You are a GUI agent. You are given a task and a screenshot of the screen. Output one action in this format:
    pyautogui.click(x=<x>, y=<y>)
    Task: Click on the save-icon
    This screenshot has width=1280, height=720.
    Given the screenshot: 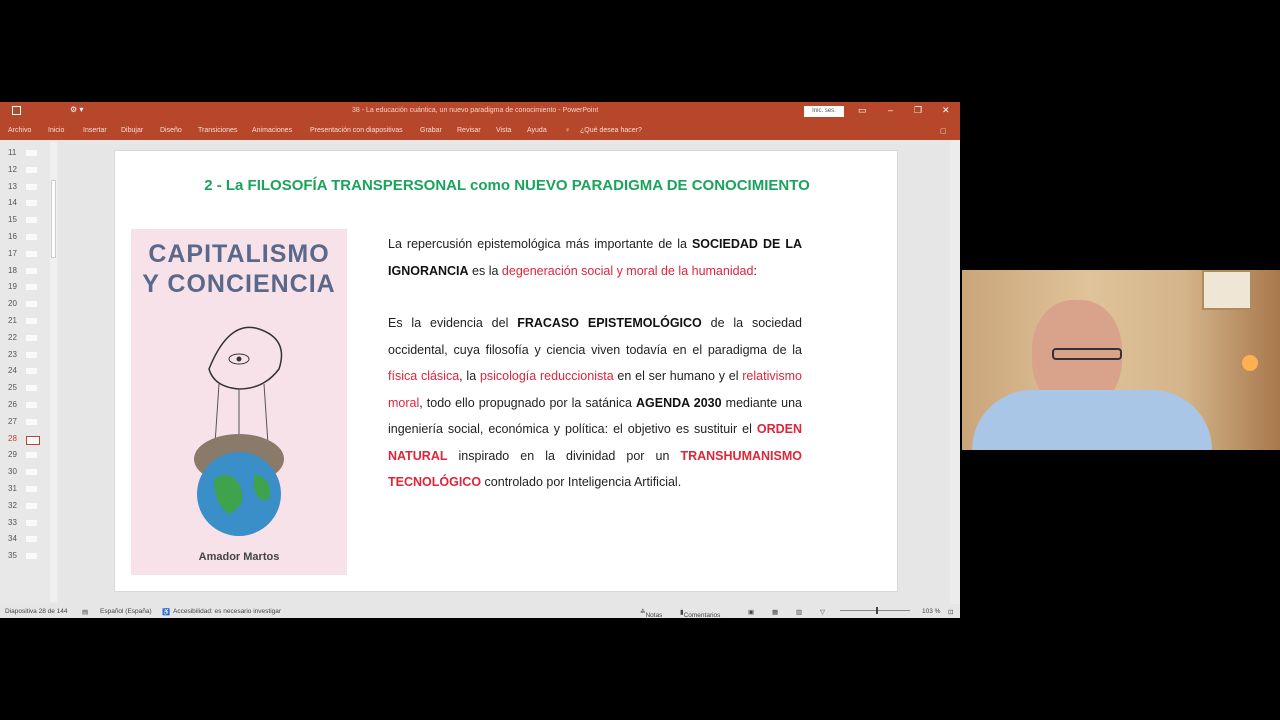 What is the action you would take?
    pyautogui.click(x=16, y=110)
    